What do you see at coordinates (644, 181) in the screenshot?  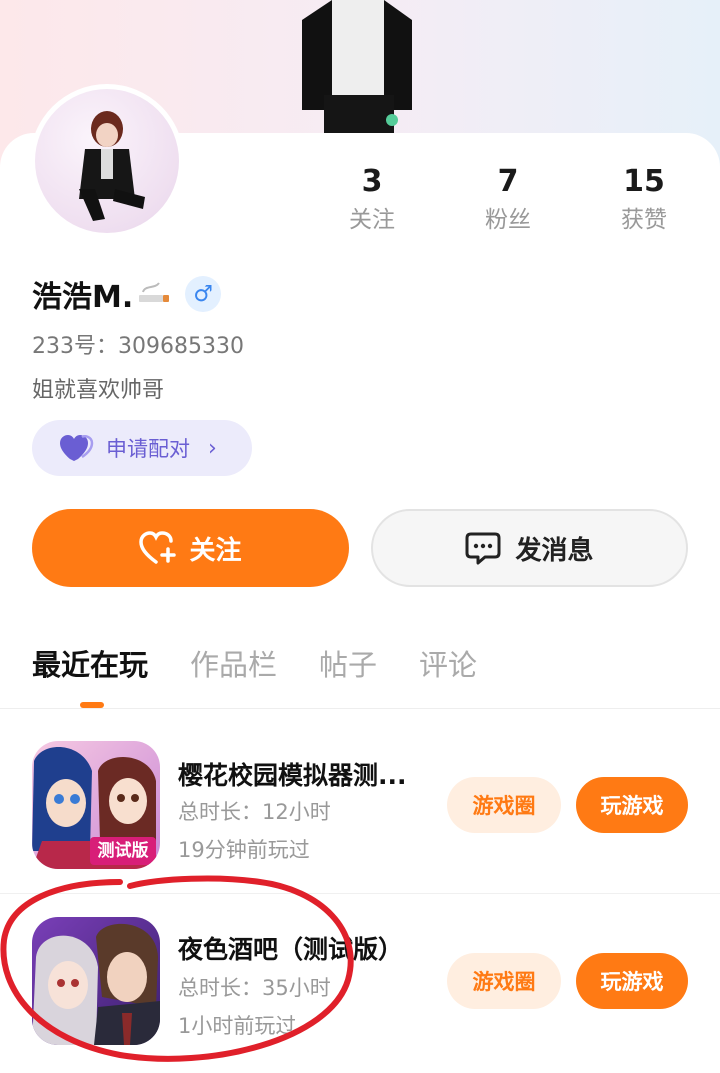 I see `stat-likes-count: 15` at bounding box center [644, 181].